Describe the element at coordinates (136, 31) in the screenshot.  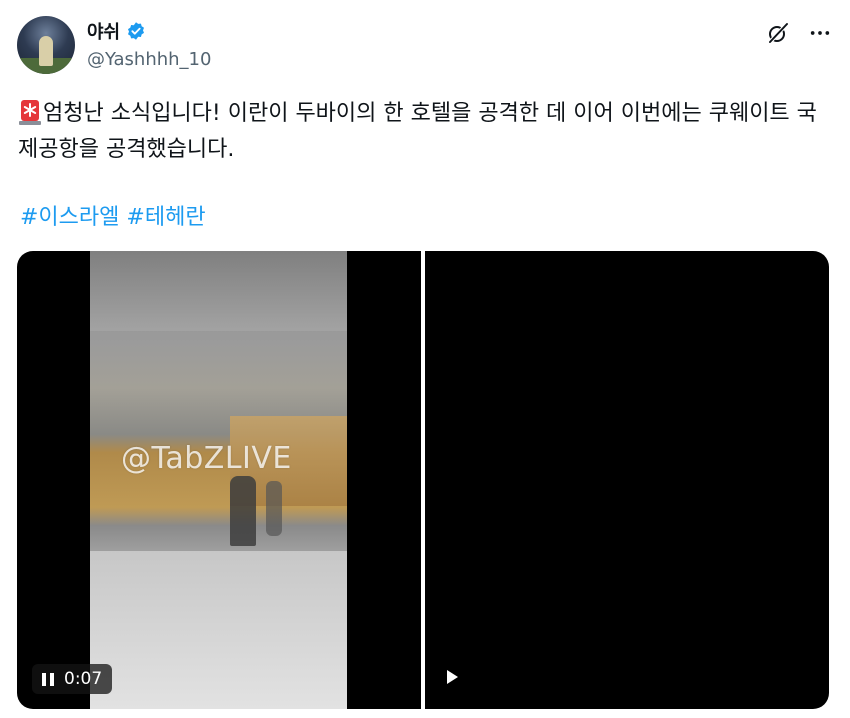
I see `verified-badge-icon` at that location.